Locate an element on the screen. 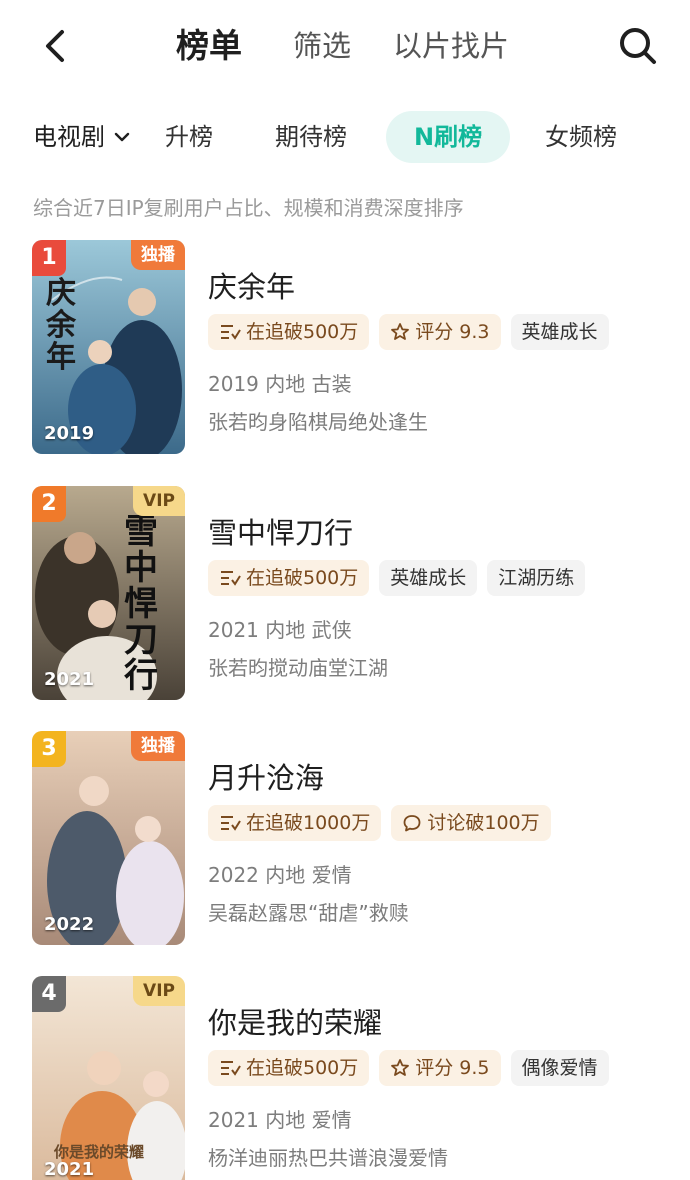 The height and width of the screenshot is (1180, 690). tag-row: 在追破1000万 讨论破100万 is located at coordinates (379, 823).